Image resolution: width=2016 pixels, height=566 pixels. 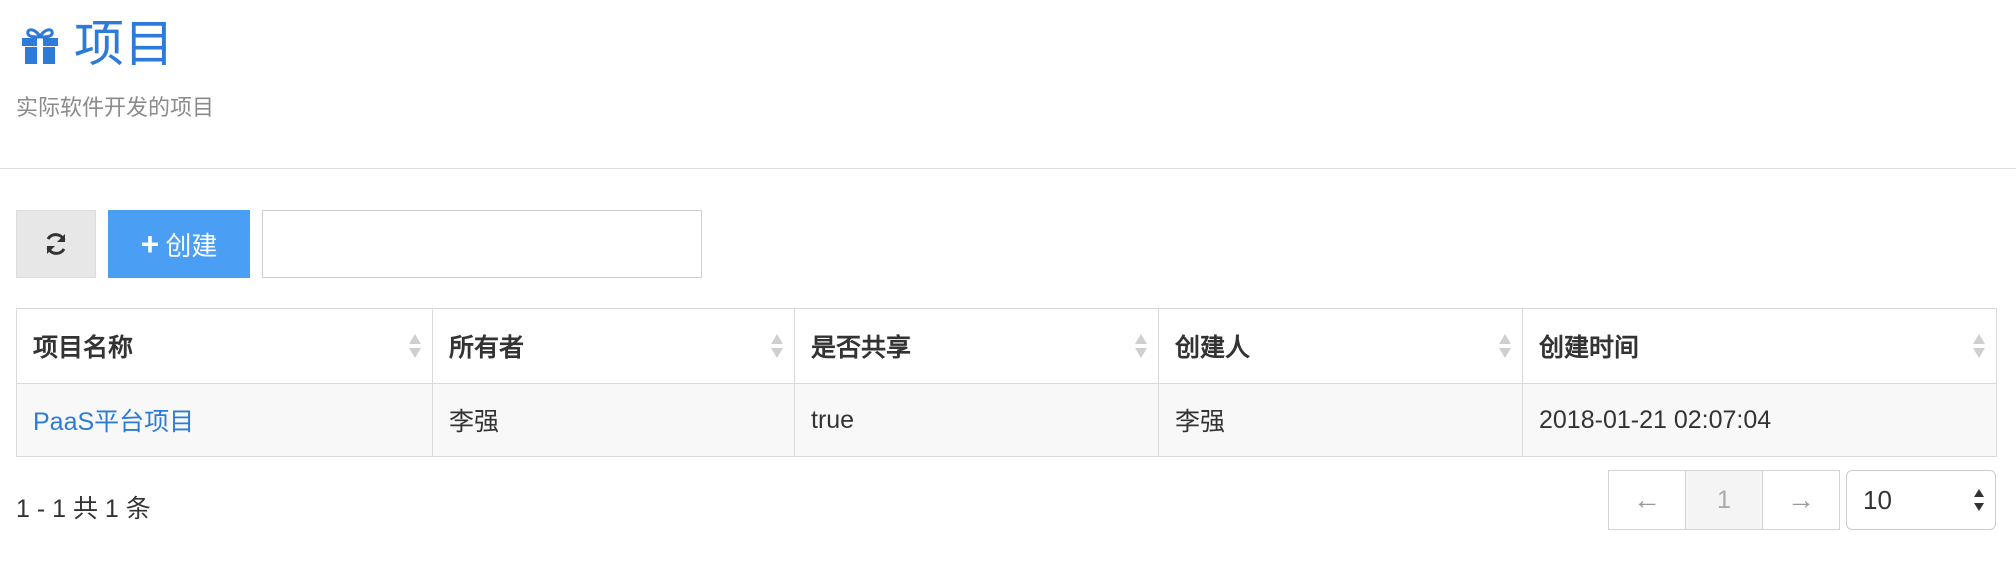 What do you see at coordinates (1801, 500) in the screenshot?
I see `next-page-button: →` at bounding box center [1801, 500].